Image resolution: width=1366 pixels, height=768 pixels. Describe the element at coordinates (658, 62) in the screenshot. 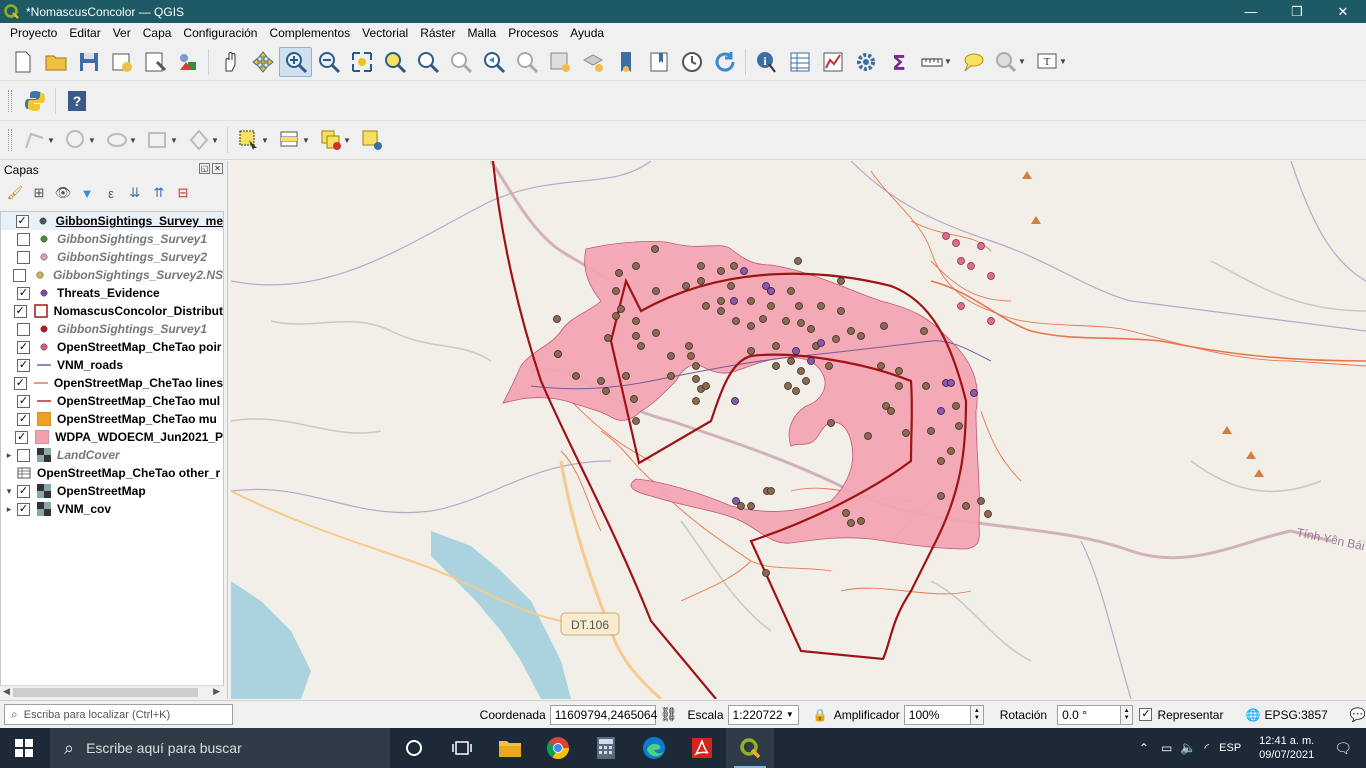

I see `show-bookmarks-icon` at that location.